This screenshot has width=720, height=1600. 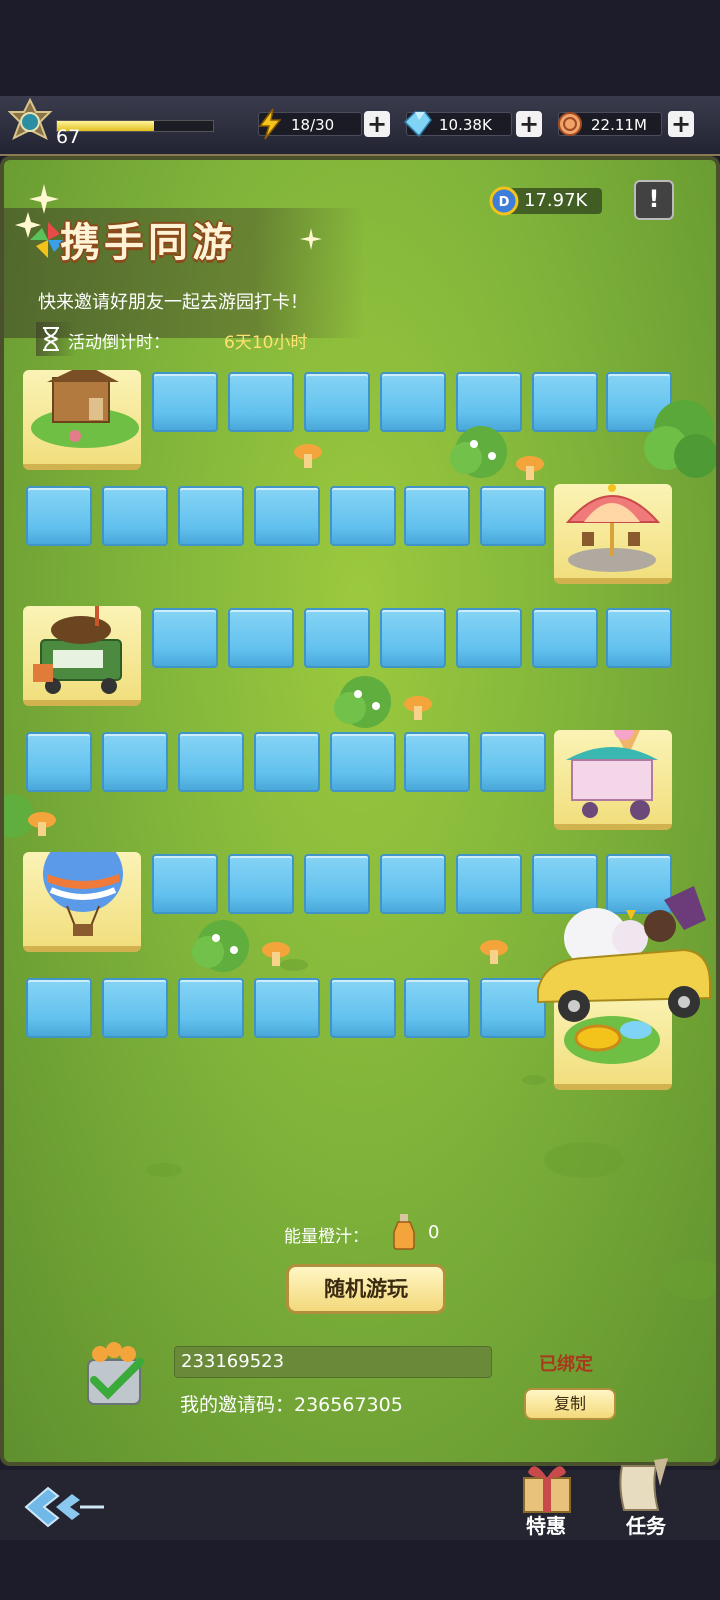 What do you see at coordinates (680, 439) in the screenshot?
I see `tree-icon` at bounding box center [680, 439].